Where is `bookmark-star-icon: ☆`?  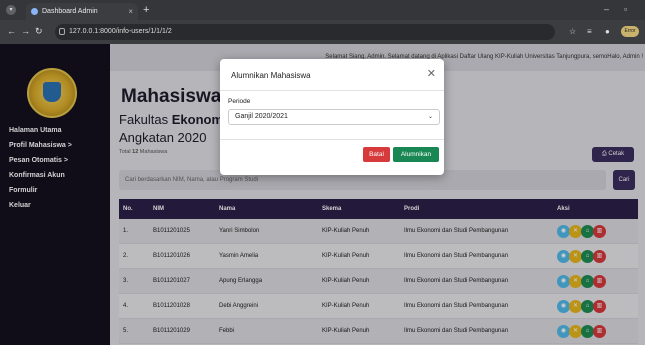 bookmark-star-icon: ☆ is located at coordinates (572, 31).